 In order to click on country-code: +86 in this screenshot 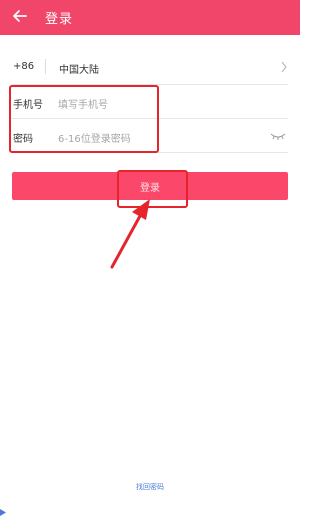, I will do `click(24, 66)`.